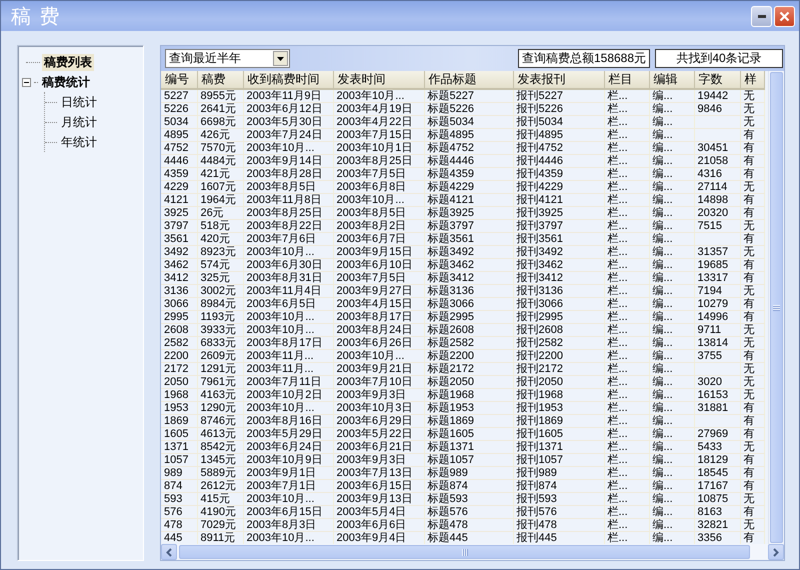 This screenshot has height=570, width=800. Describe the element at coordinates (558, 434) in the screenshot. I see `table-cell: 报刊1605` at that location.